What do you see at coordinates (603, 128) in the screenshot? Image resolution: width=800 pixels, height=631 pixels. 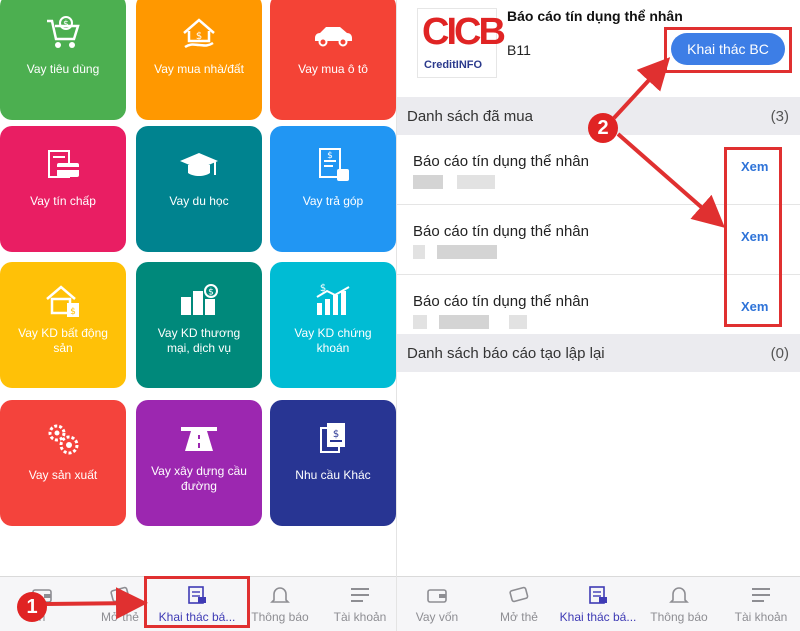 I see `step-badge-2: 2` at bounding box center [603, 128].